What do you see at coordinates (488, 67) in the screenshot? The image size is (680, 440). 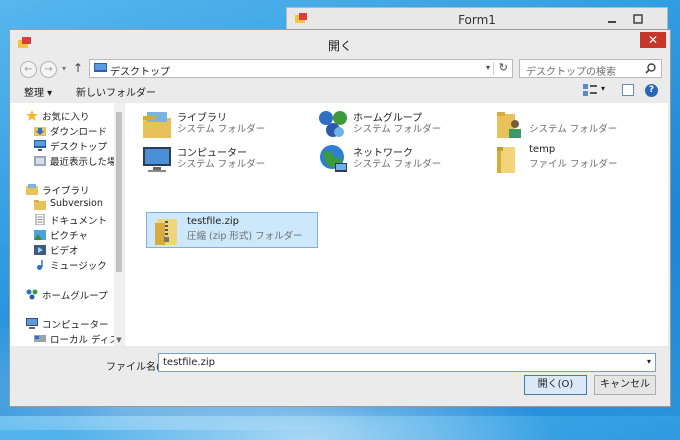 I see `address-dropdown: ▾` at bounding box center [488, 67].